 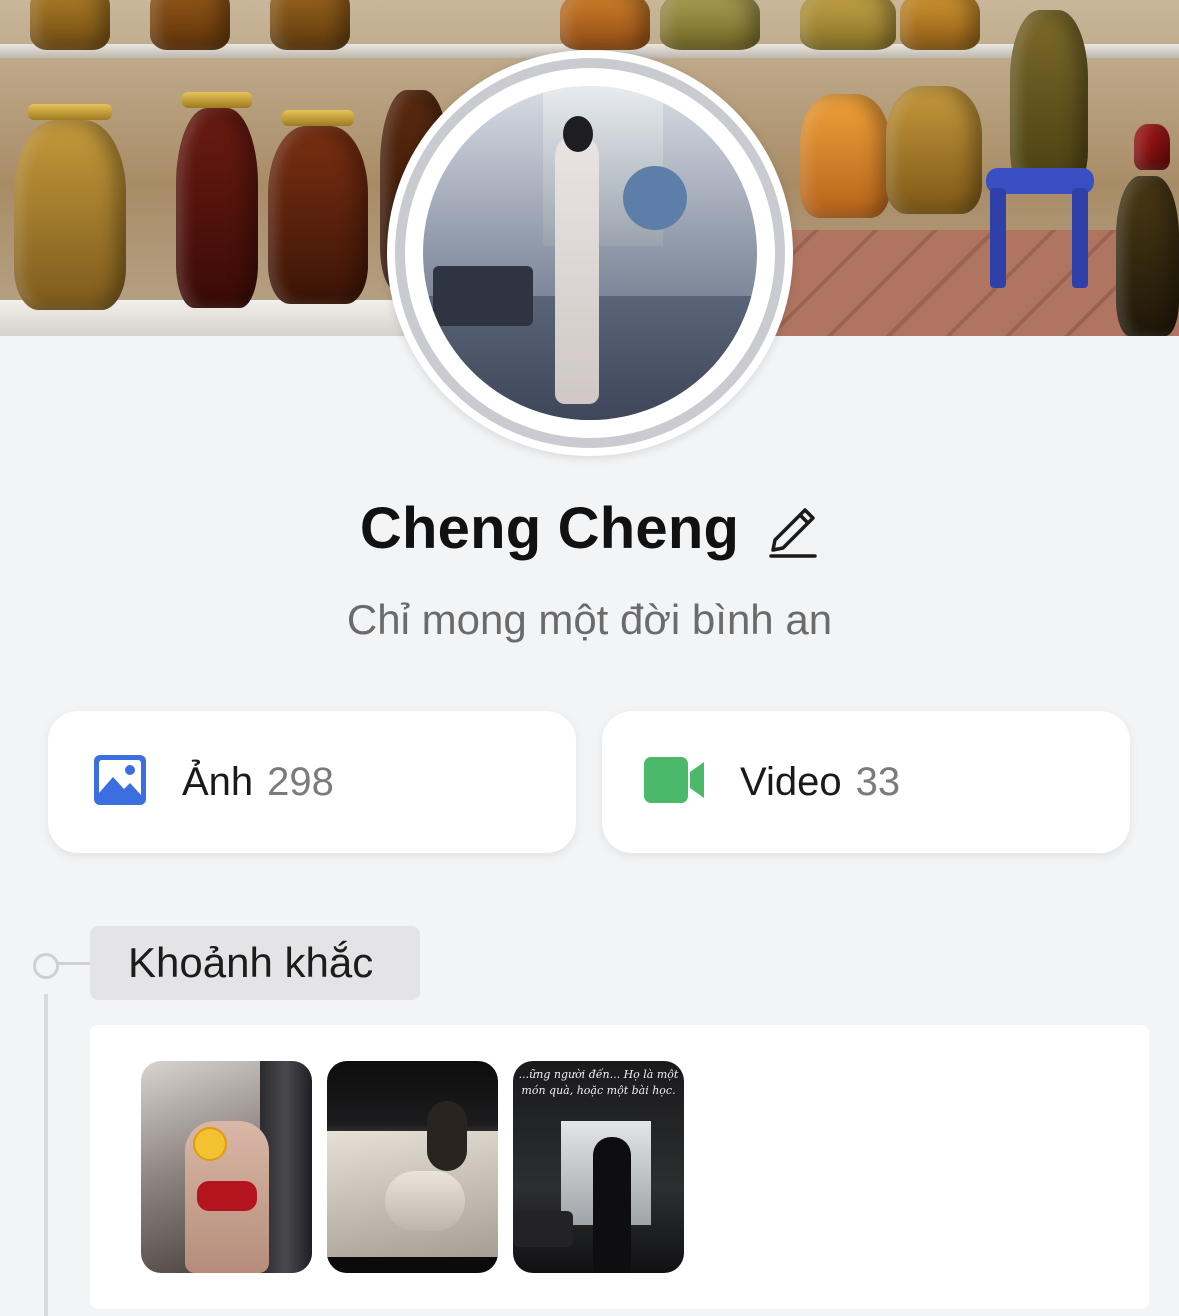 What do you see at coordinates (74, 963) in the screenshot?
I see `timeline-connector` at bounding box center [74, 963].